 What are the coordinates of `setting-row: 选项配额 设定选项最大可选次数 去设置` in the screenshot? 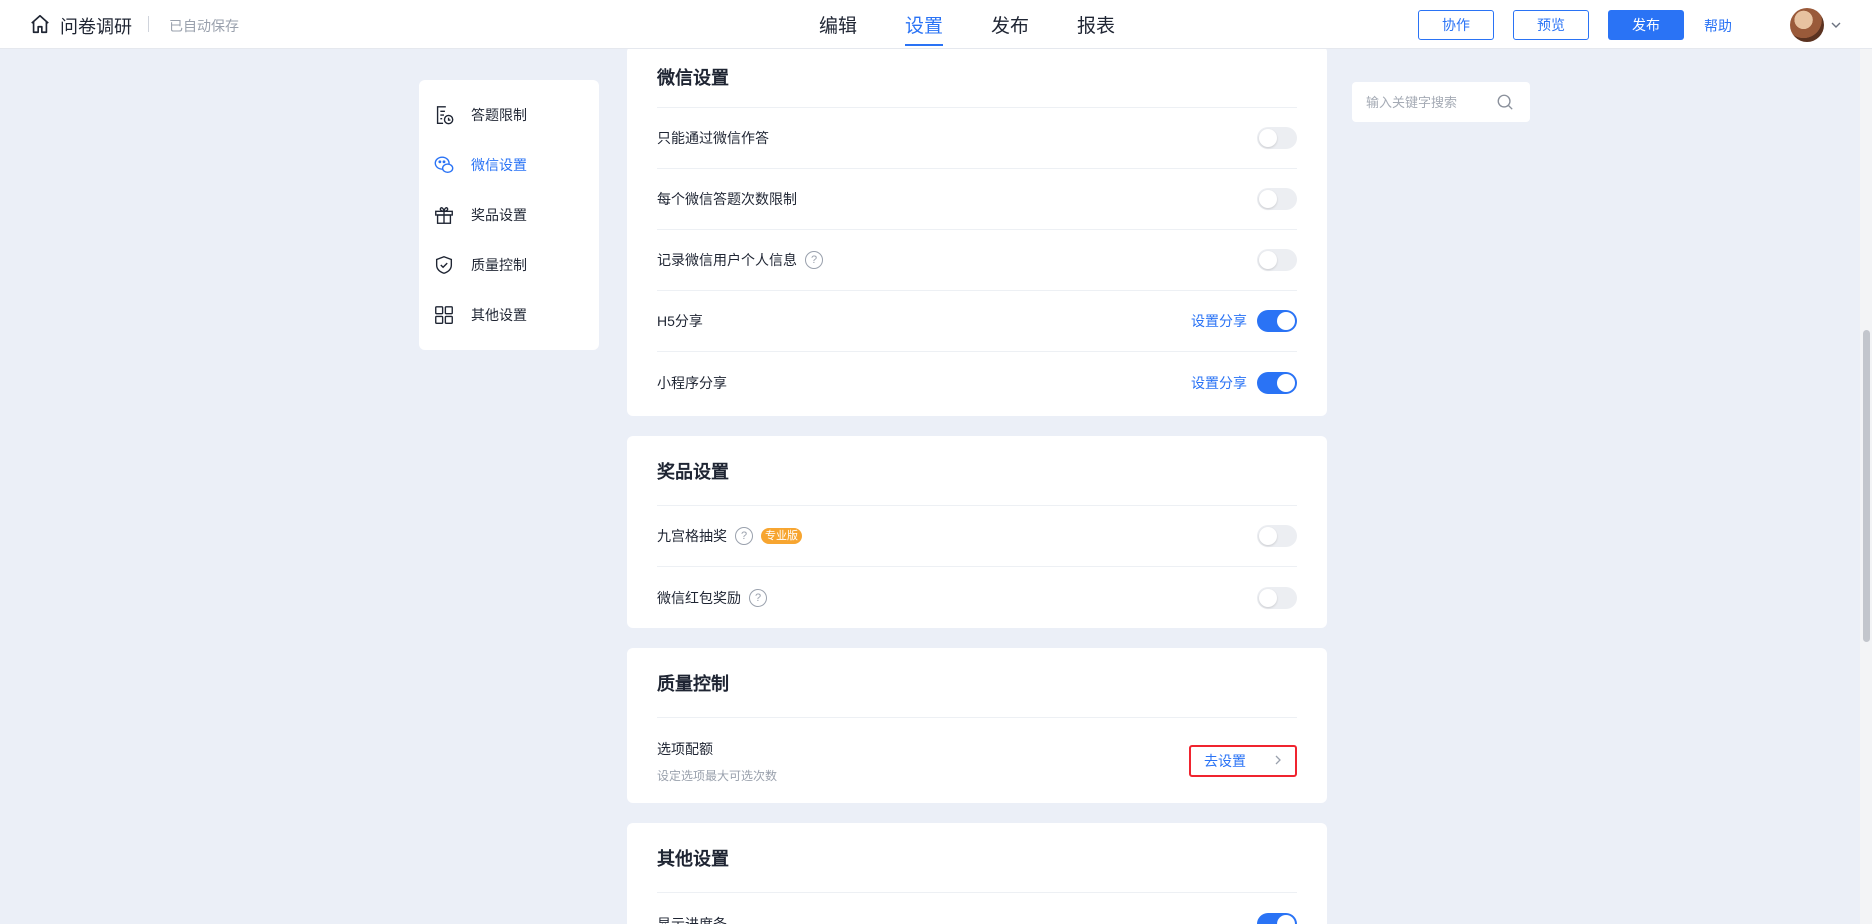 It's located at (977, 761).